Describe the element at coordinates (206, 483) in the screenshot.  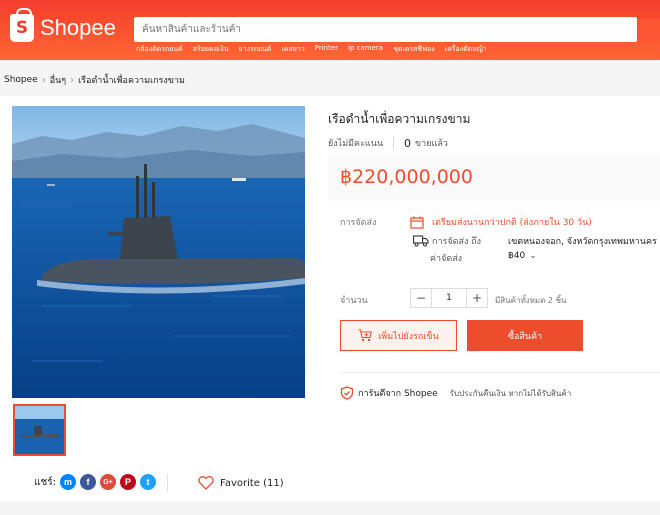
I see `heart-icon` at that location.